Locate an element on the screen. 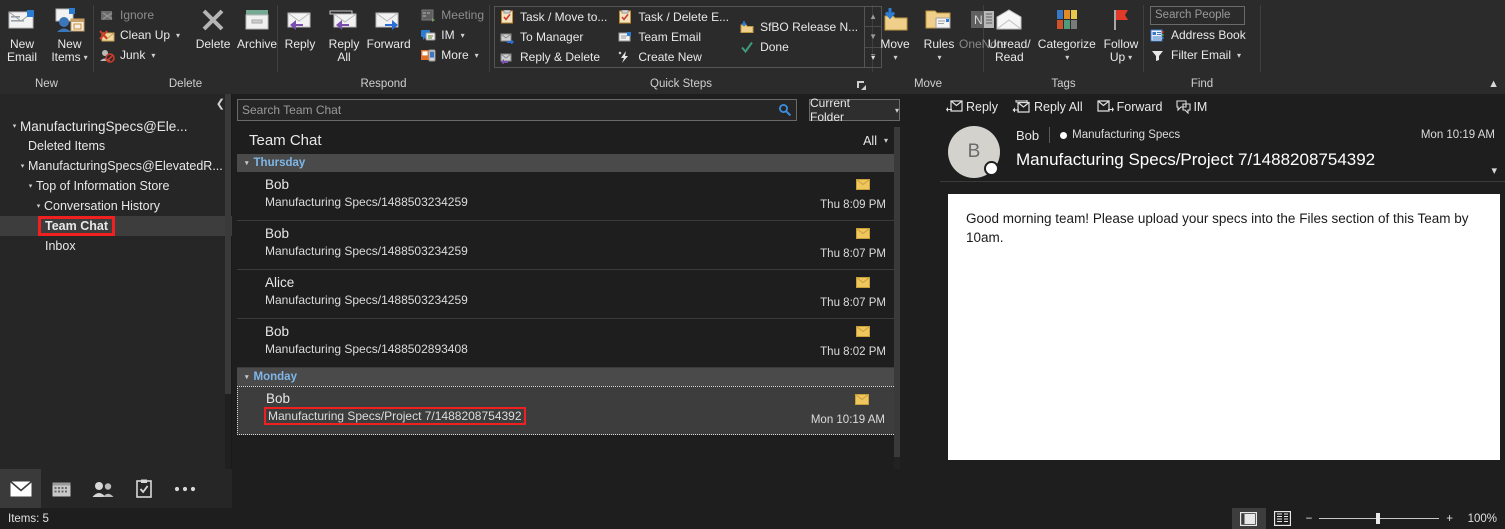 The width and height of the screenshot is (1505, 529). reading-reply-button: Reply is located at coordinates (972, 107).